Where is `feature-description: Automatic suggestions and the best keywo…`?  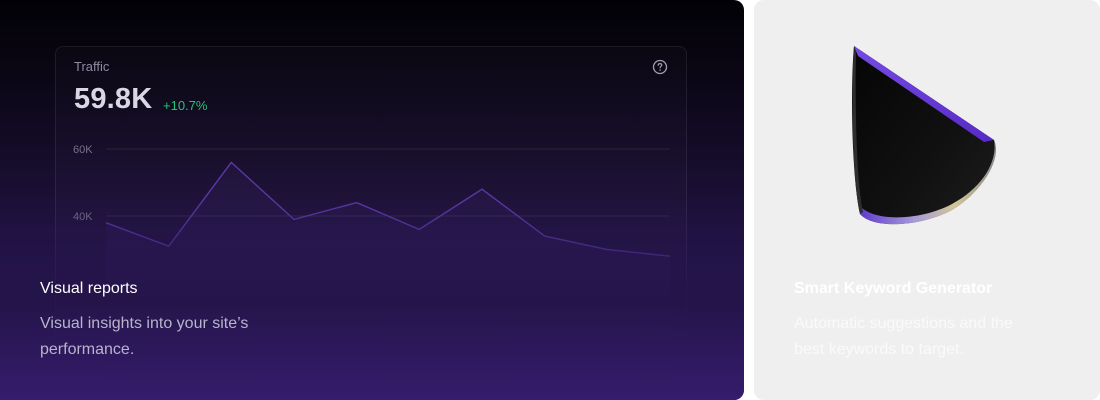 feature-description: Automatic suggestions and the best keywo… is located at coordinates (903, 336).